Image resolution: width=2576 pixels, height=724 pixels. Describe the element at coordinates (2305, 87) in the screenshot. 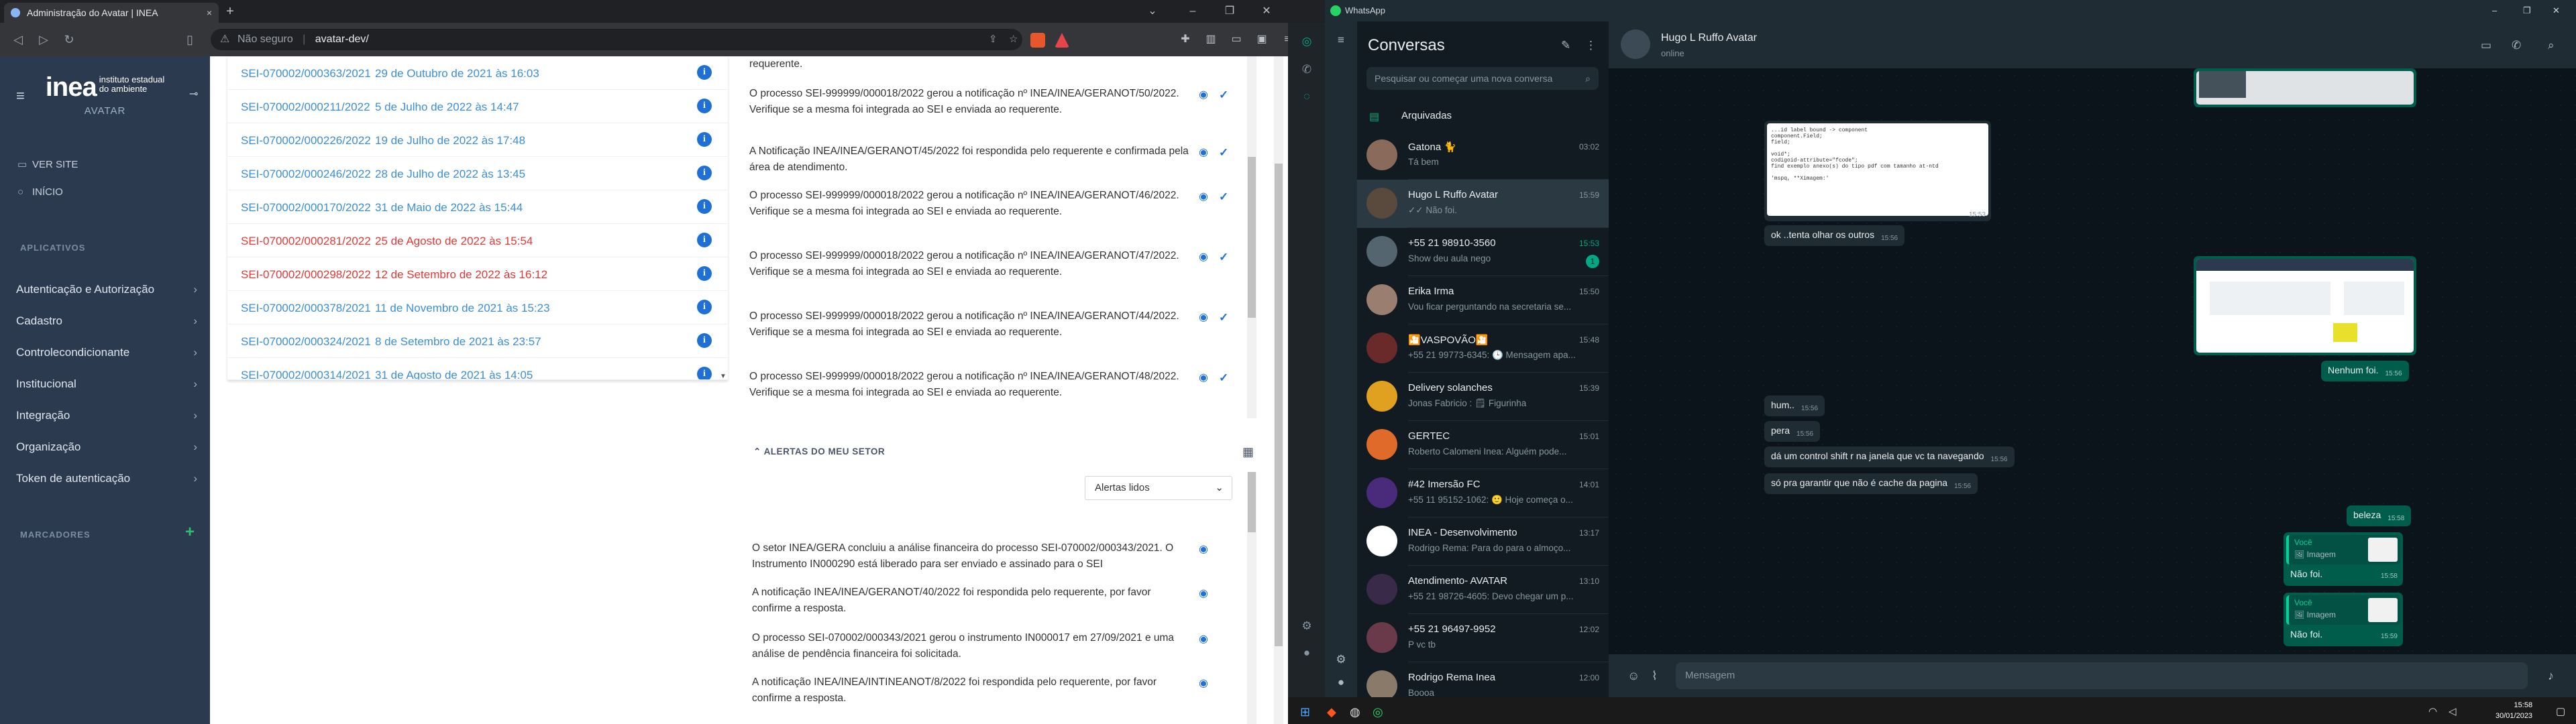

I see `image-message` at that location.